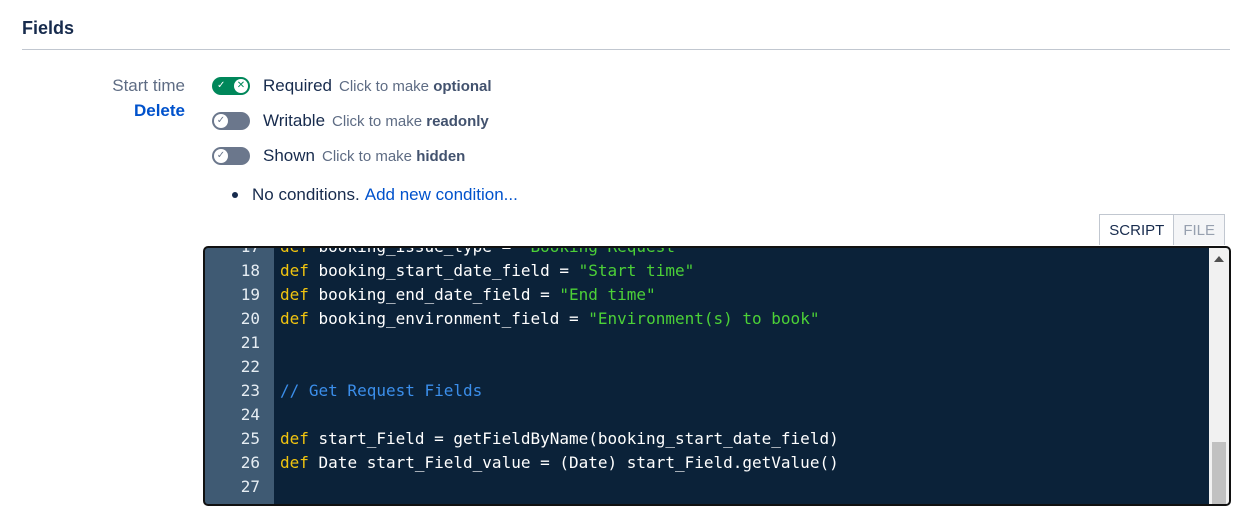 Image resolution: width=1250 pixels, height=506 pixels. Describe the element at coordinates (636, 270) in the screenshot. I see `code-token: "Start time"` at that location.